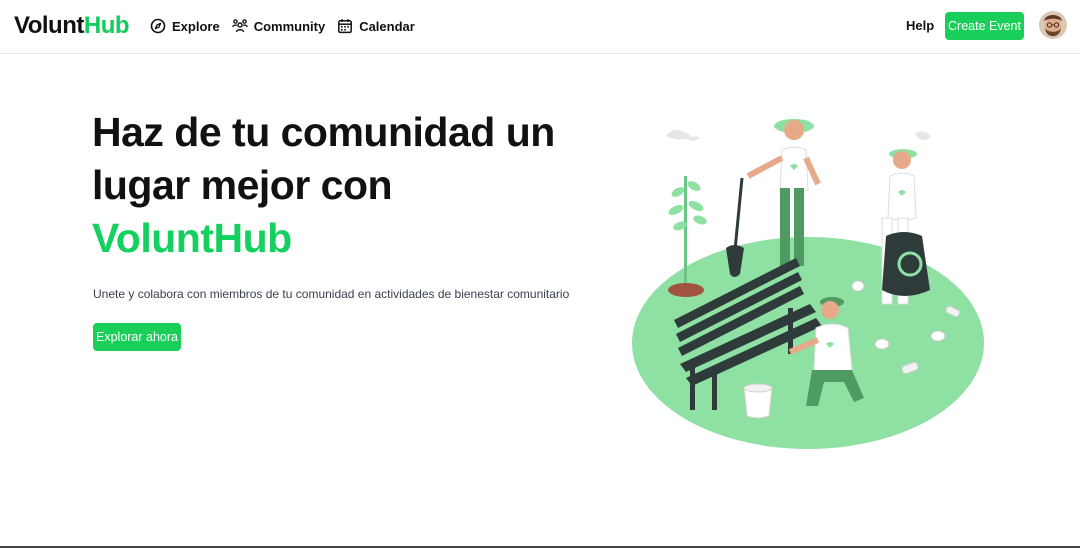  I want to click on explore-now-button: Explorar ahora, so click(137, 337).